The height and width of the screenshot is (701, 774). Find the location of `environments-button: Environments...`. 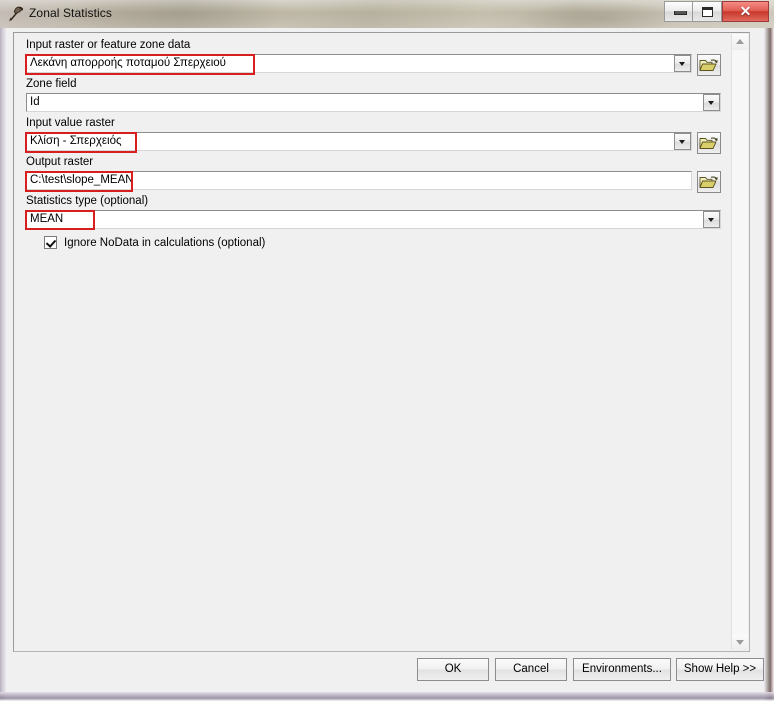

environments-button: Environments... is located at coordinates (622, 669).